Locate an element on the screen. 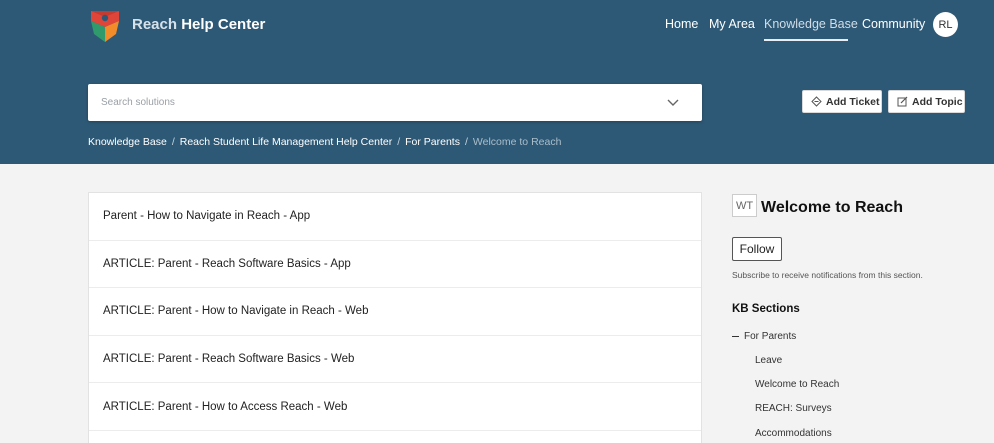 This screenshot has width=994, height=443. edit-icon is located at coordinates (902, 101).